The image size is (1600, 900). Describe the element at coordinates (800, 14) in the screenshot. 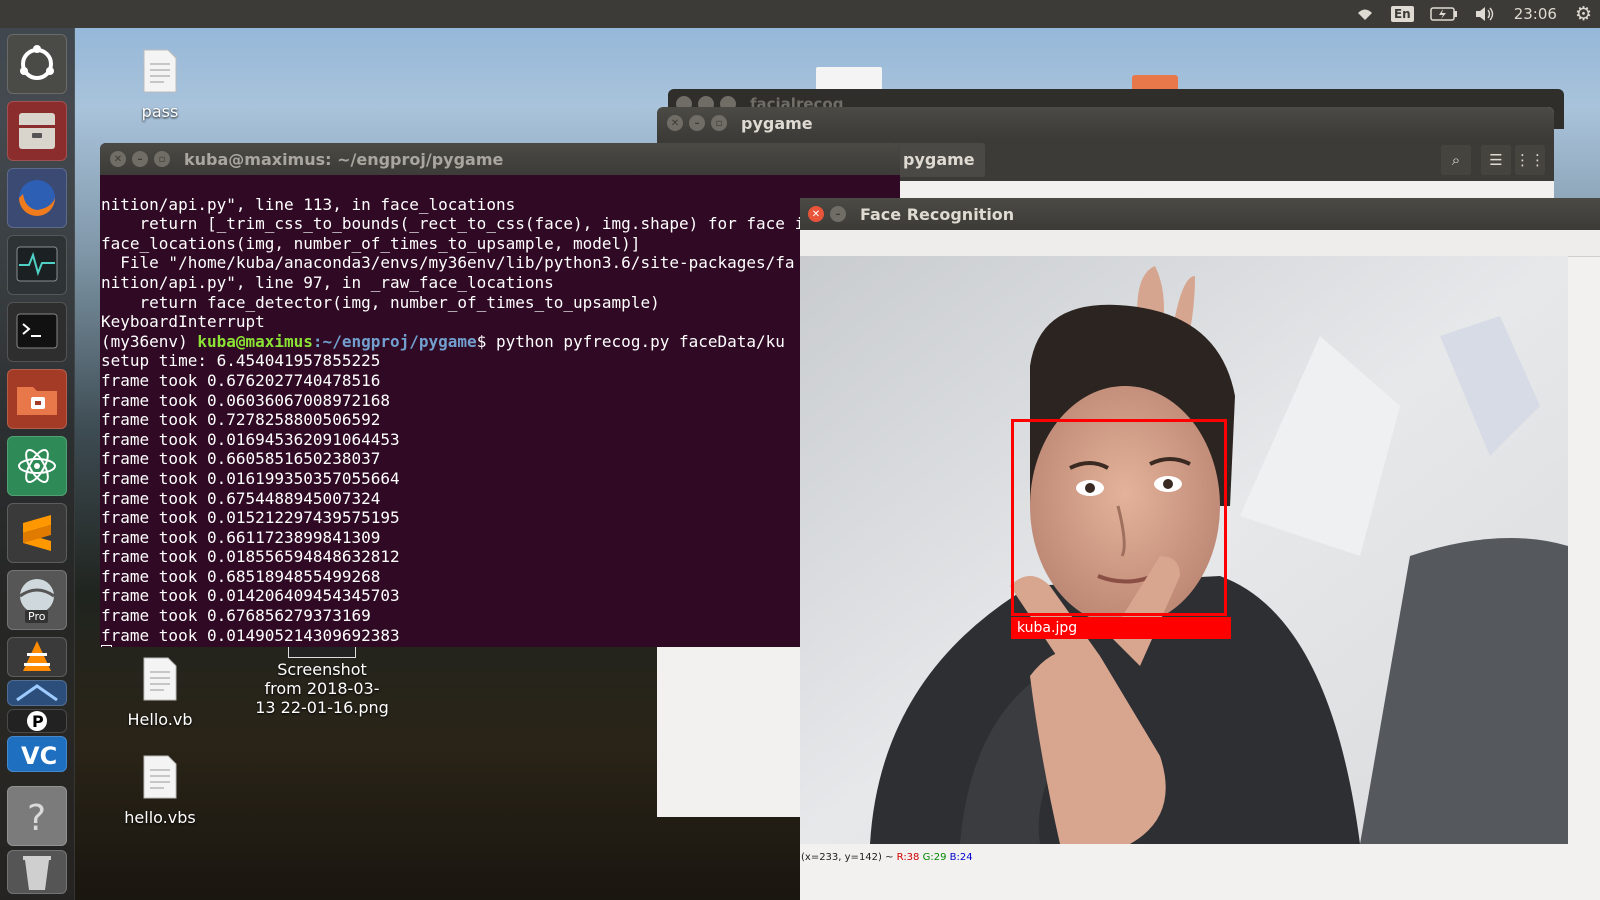

I see `top-panel: En 23:06 ⚙` at that location.